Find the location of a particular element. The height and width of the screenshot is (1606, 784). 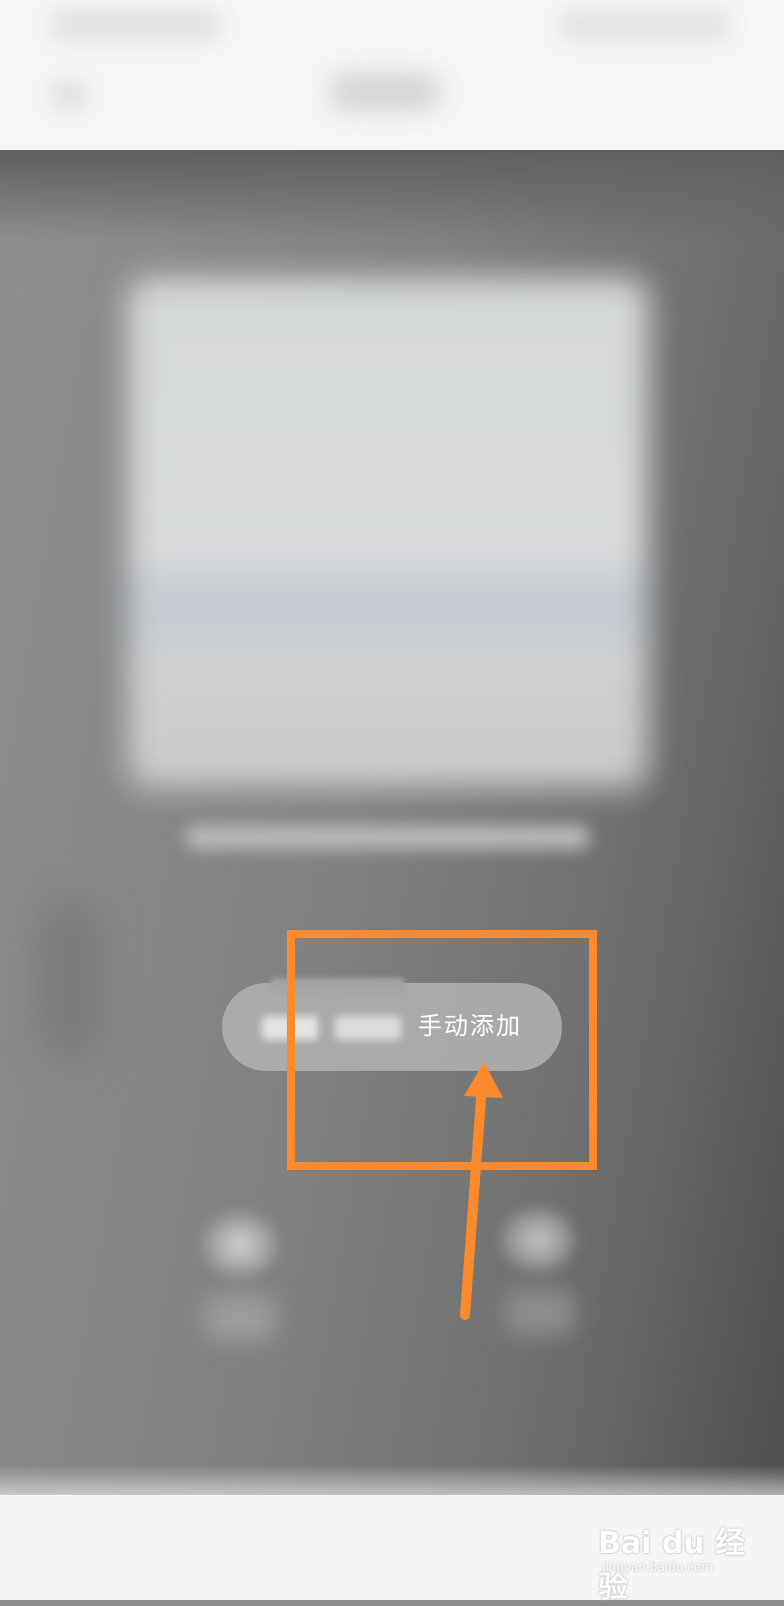

baidu-jingyan-watermark: Bai du 经验 jingyan.baidu.com is located at coordinates (673, 1558).